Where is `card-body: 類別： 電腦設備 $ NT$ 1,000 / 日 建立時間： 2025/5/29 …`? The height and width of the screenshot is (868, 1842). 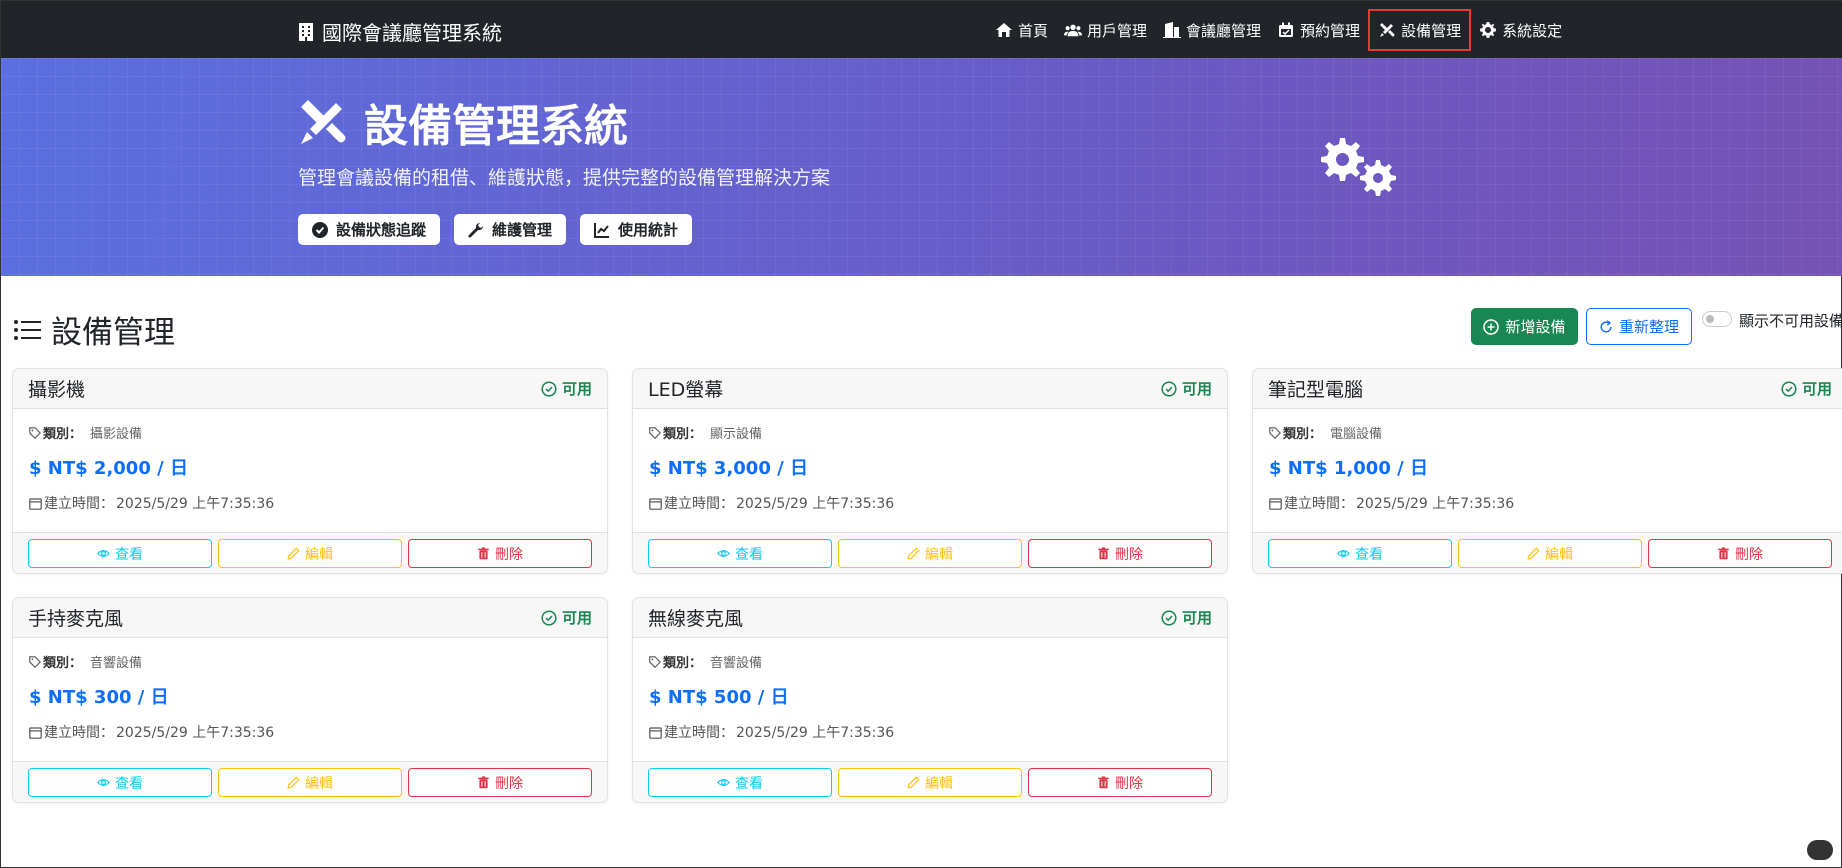
card-body: 類別： 電腦設備 $ NT$ 1,000 / 日 建立時間： 2025/5/29 … is located at coordinates (1547, 470).